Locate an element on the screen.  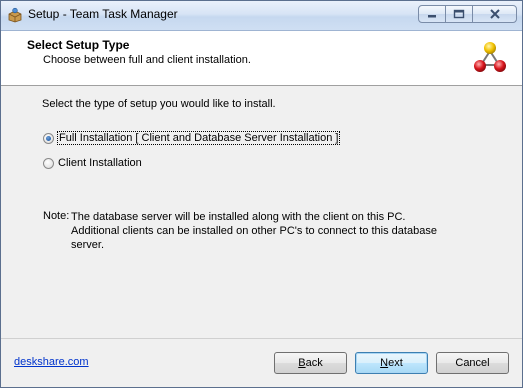
minimize-icon is located at coordinates (432, 16).